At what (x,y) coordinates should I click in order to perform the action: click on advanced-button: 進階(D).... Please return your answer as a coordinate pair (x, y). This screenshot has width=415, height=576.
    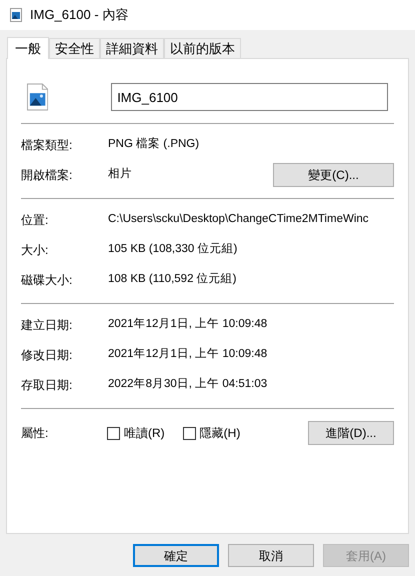
    Looking at the image, I should click on (351, 433).